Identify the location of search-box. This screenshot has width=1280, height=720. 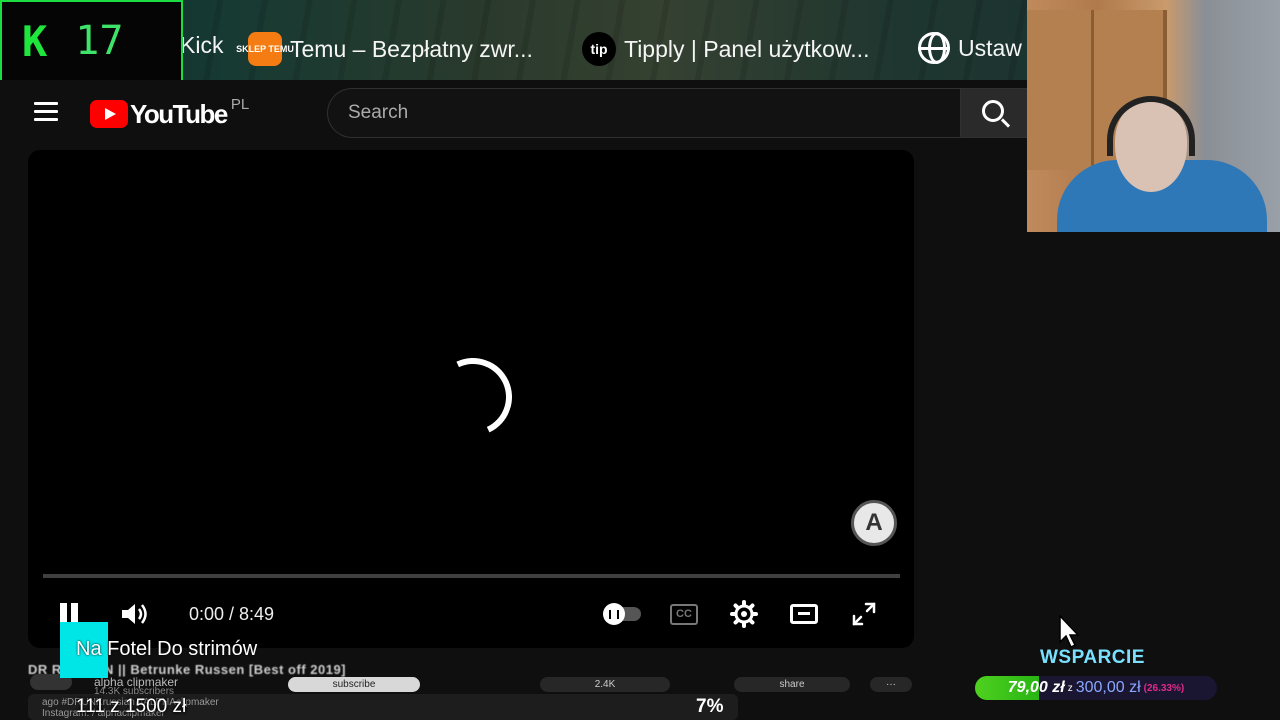
(644, 113).